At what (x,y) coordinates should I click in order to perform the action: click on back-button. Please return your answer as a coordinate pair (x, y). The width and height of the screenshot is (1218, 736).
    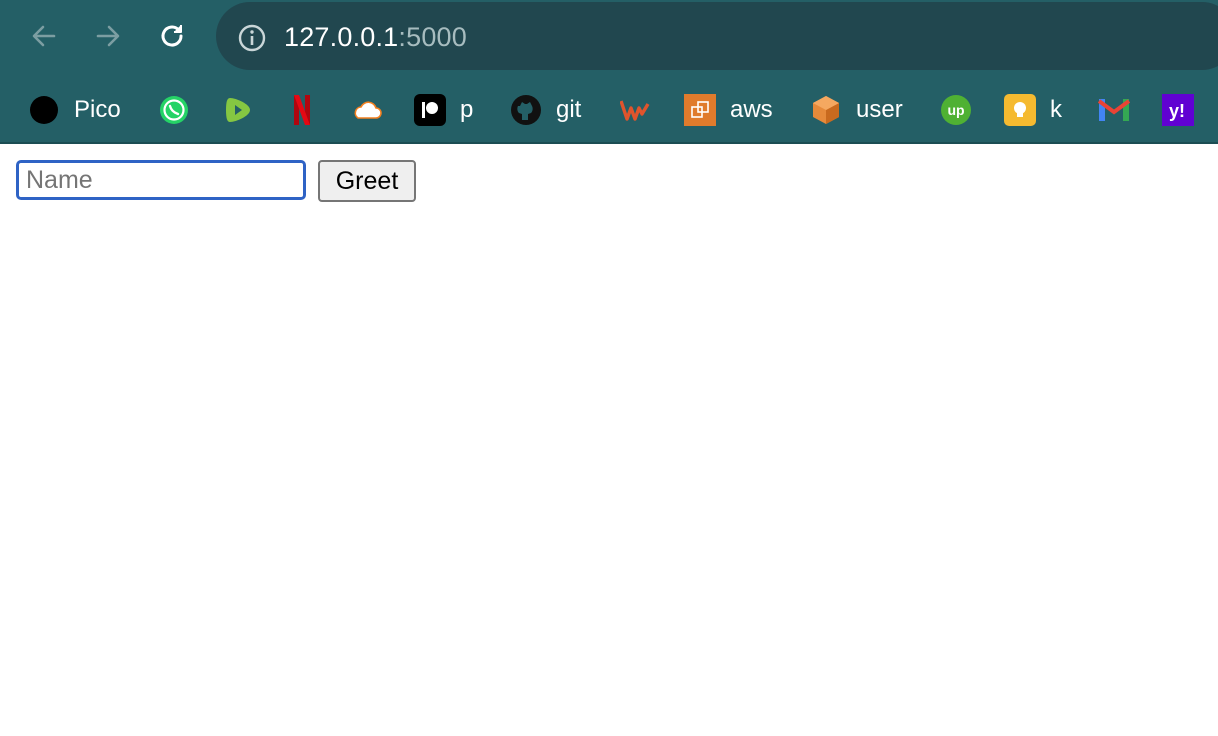
    Looking at the image, I should click on (44, 36).